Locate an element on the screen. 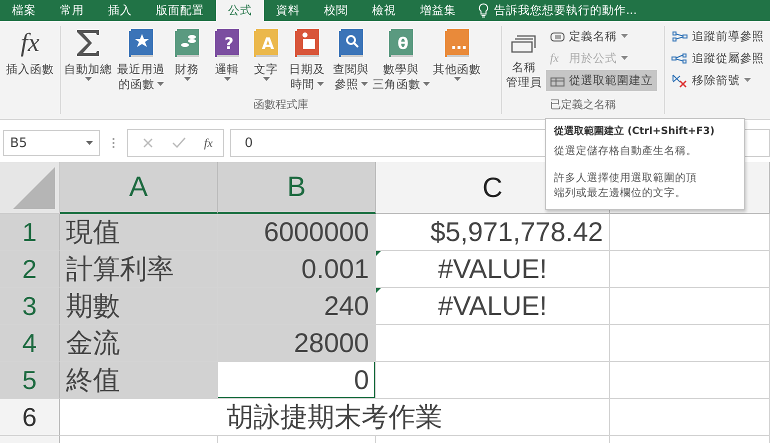 The height and width of the screenshot is (443, 770). ribbon-tab: 插入 is located at coordinates (120, 10).